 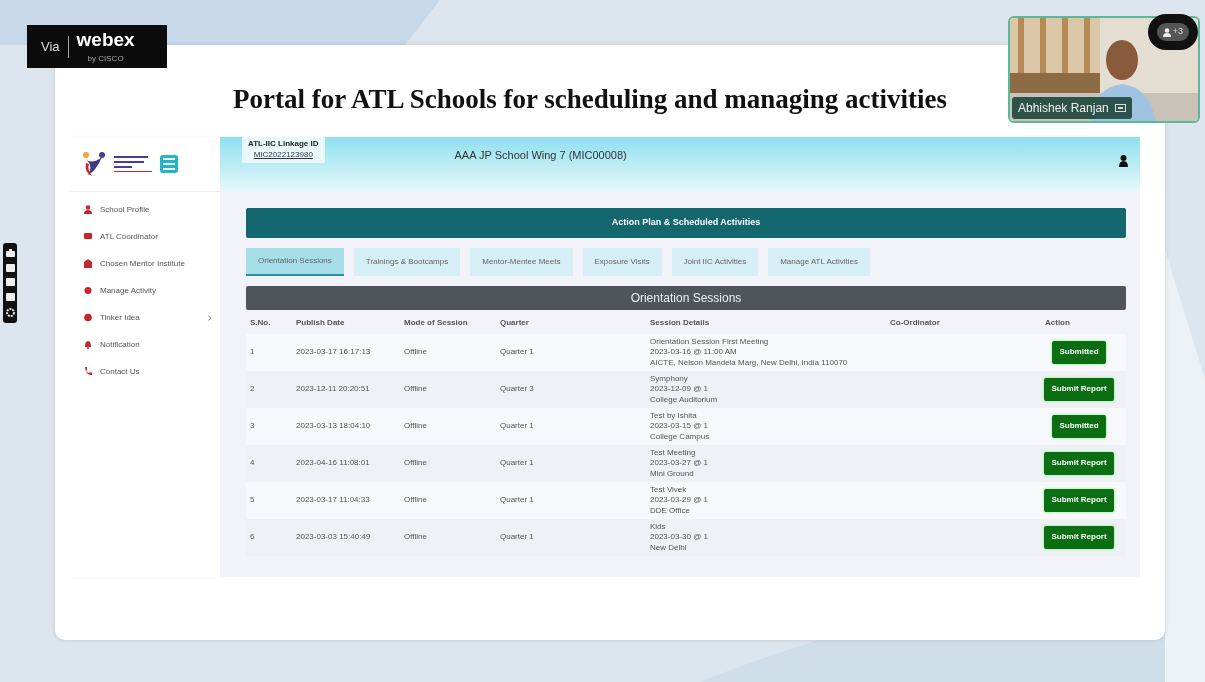 What do you see at coordinates (679, 500) in the screenshot?
I see `table-cell: Test Vivek 2023-03-29 @ 1 DDE Office` at bounding box center [679, 500].